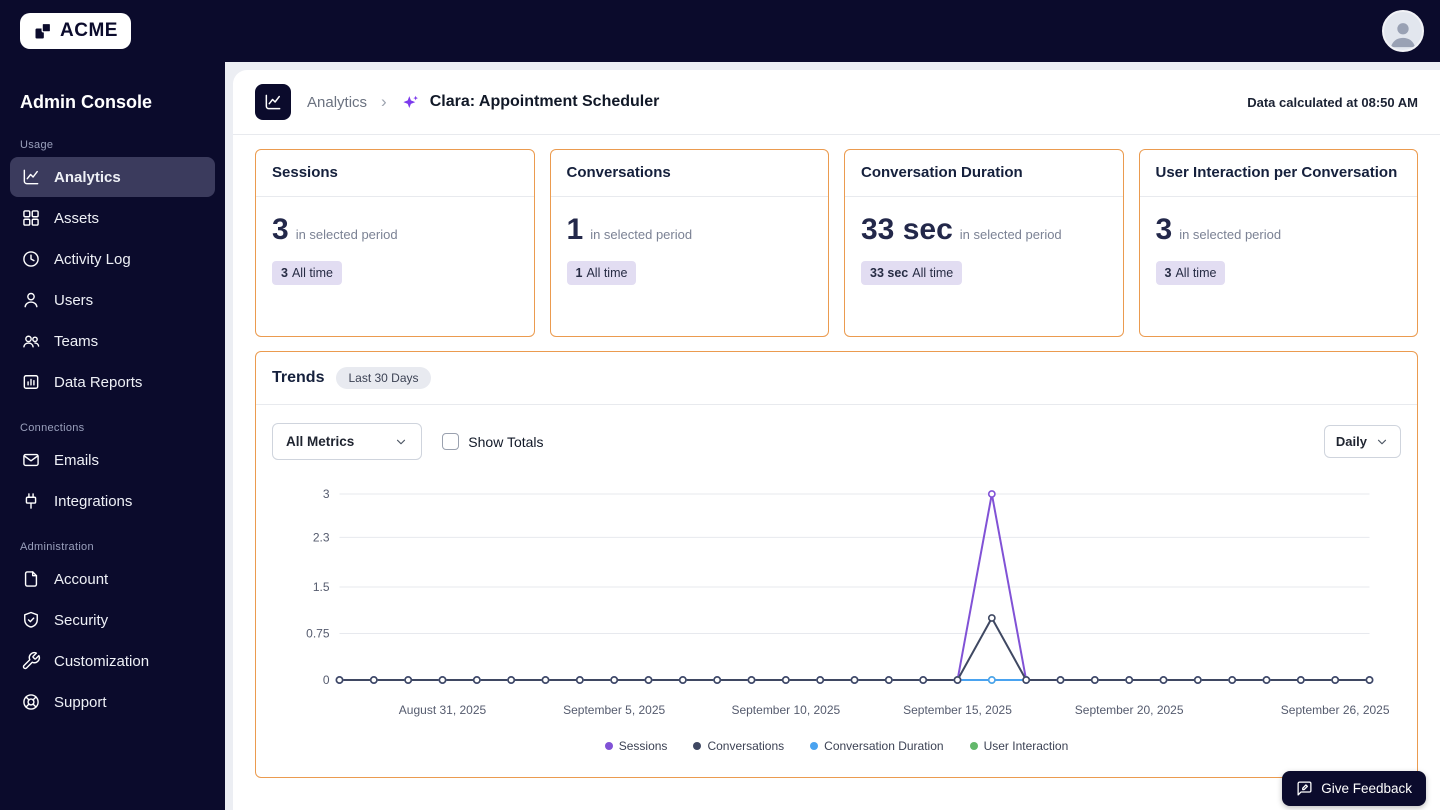 The width and height of the screenshot is (1440, 810). Describe the element at coordinates (31, 341) in the screenshot. I see `people-group-icon` at that location.